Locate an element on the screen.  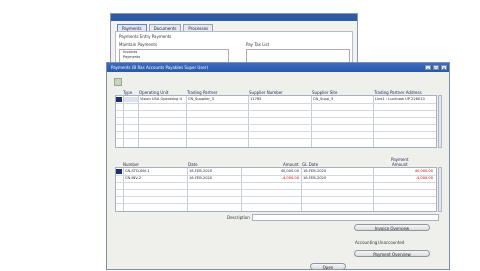
description-field is located at coordinates (345, 217).